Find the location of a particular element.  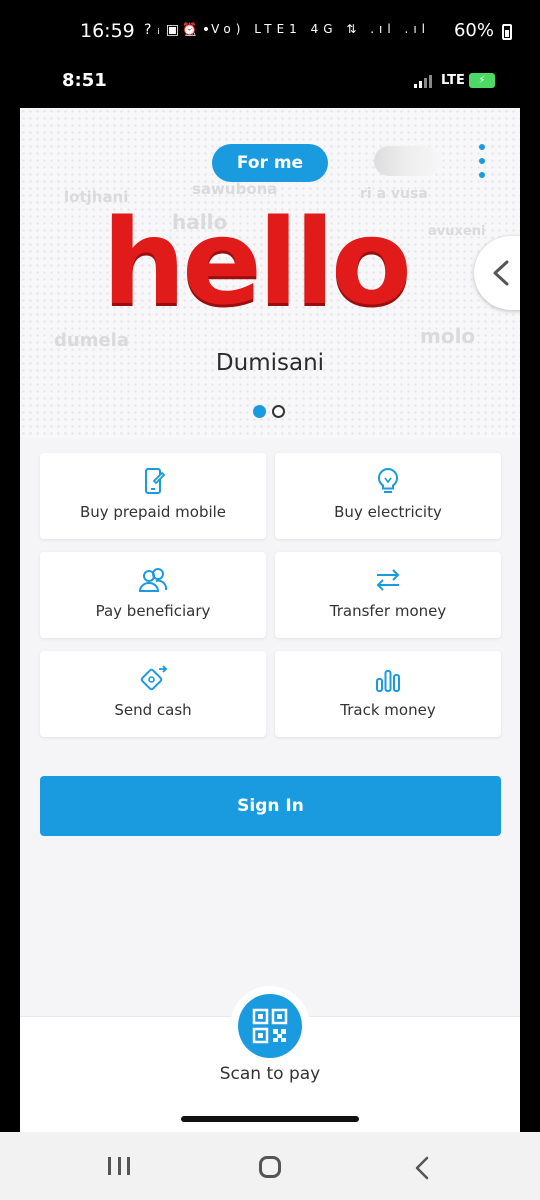

scan-to-pay-button is located at coordinates (270, 1026).